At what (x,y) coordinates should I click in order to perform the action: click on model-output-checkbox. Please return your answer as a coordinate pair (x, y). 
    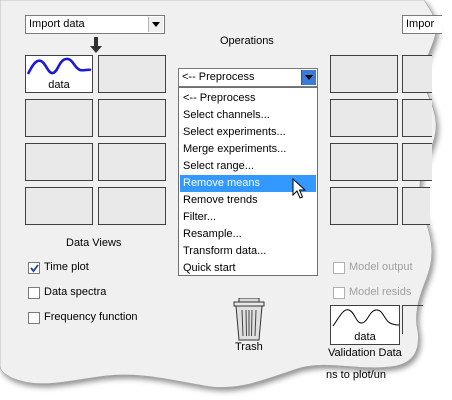
    Looking at the image, I should click on (339, 268).